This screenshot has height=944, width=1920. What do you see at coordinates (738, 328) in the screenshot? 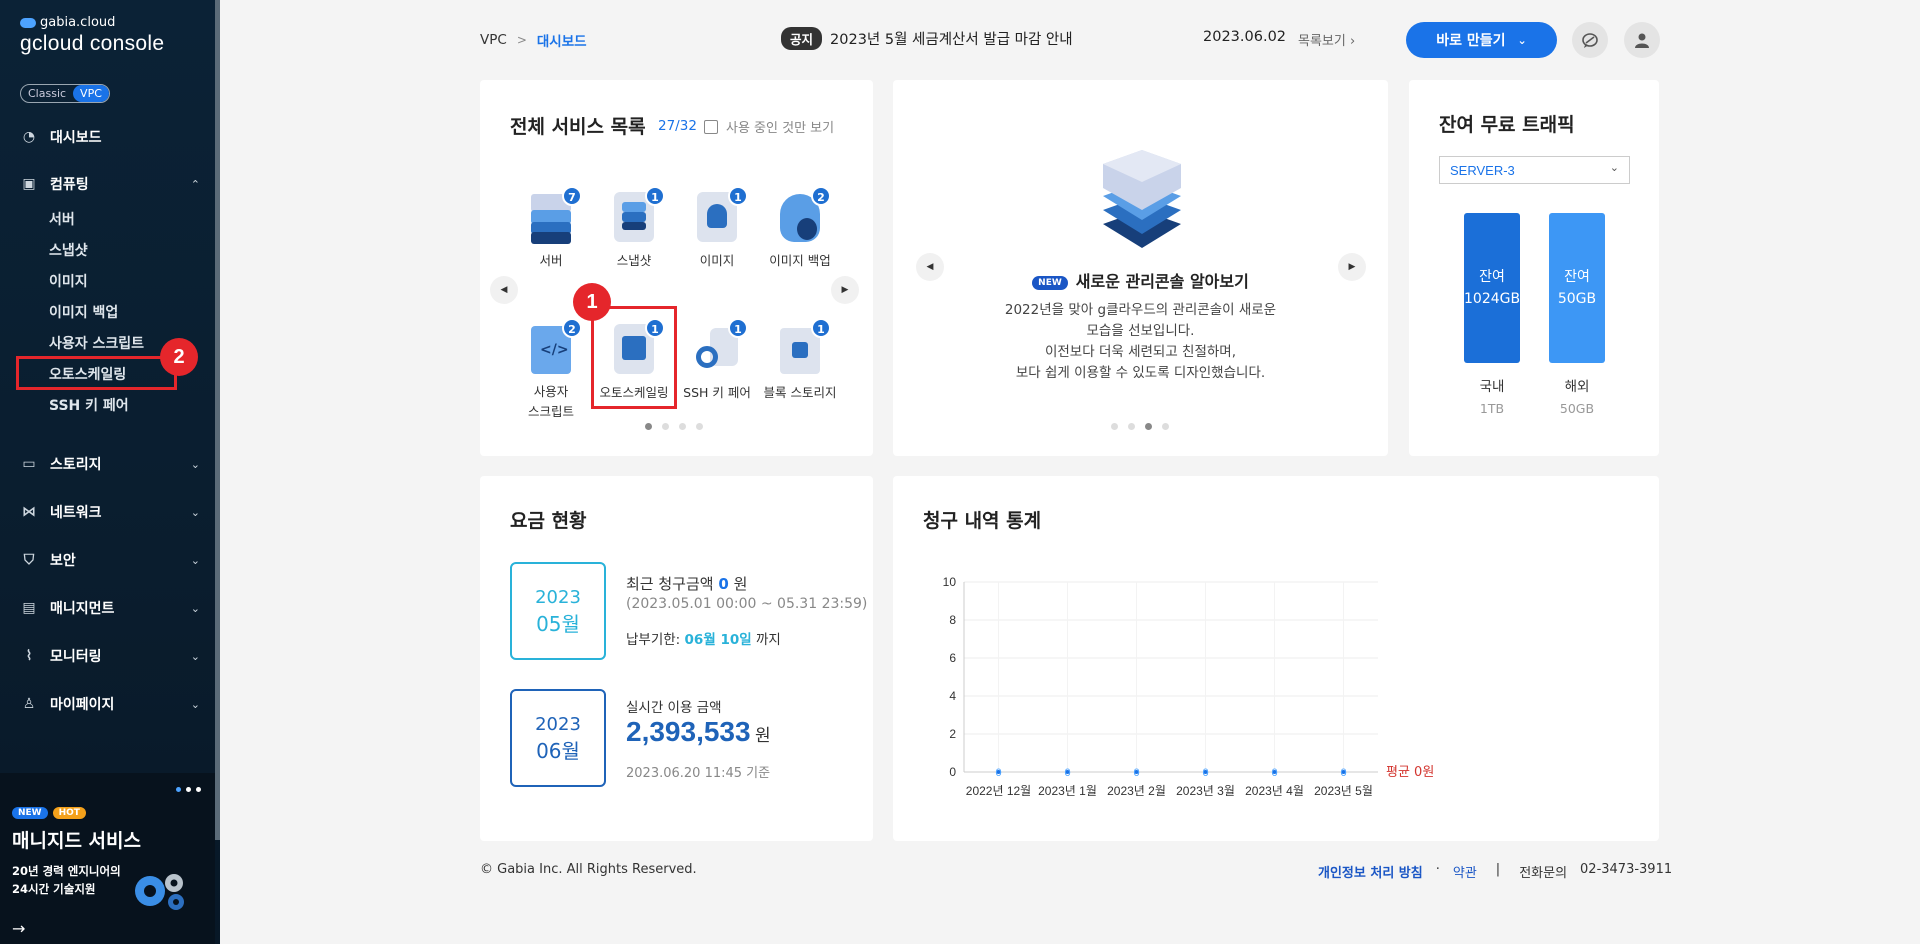
I see `service-count-badge: 1` at bounding box center [738, 328].